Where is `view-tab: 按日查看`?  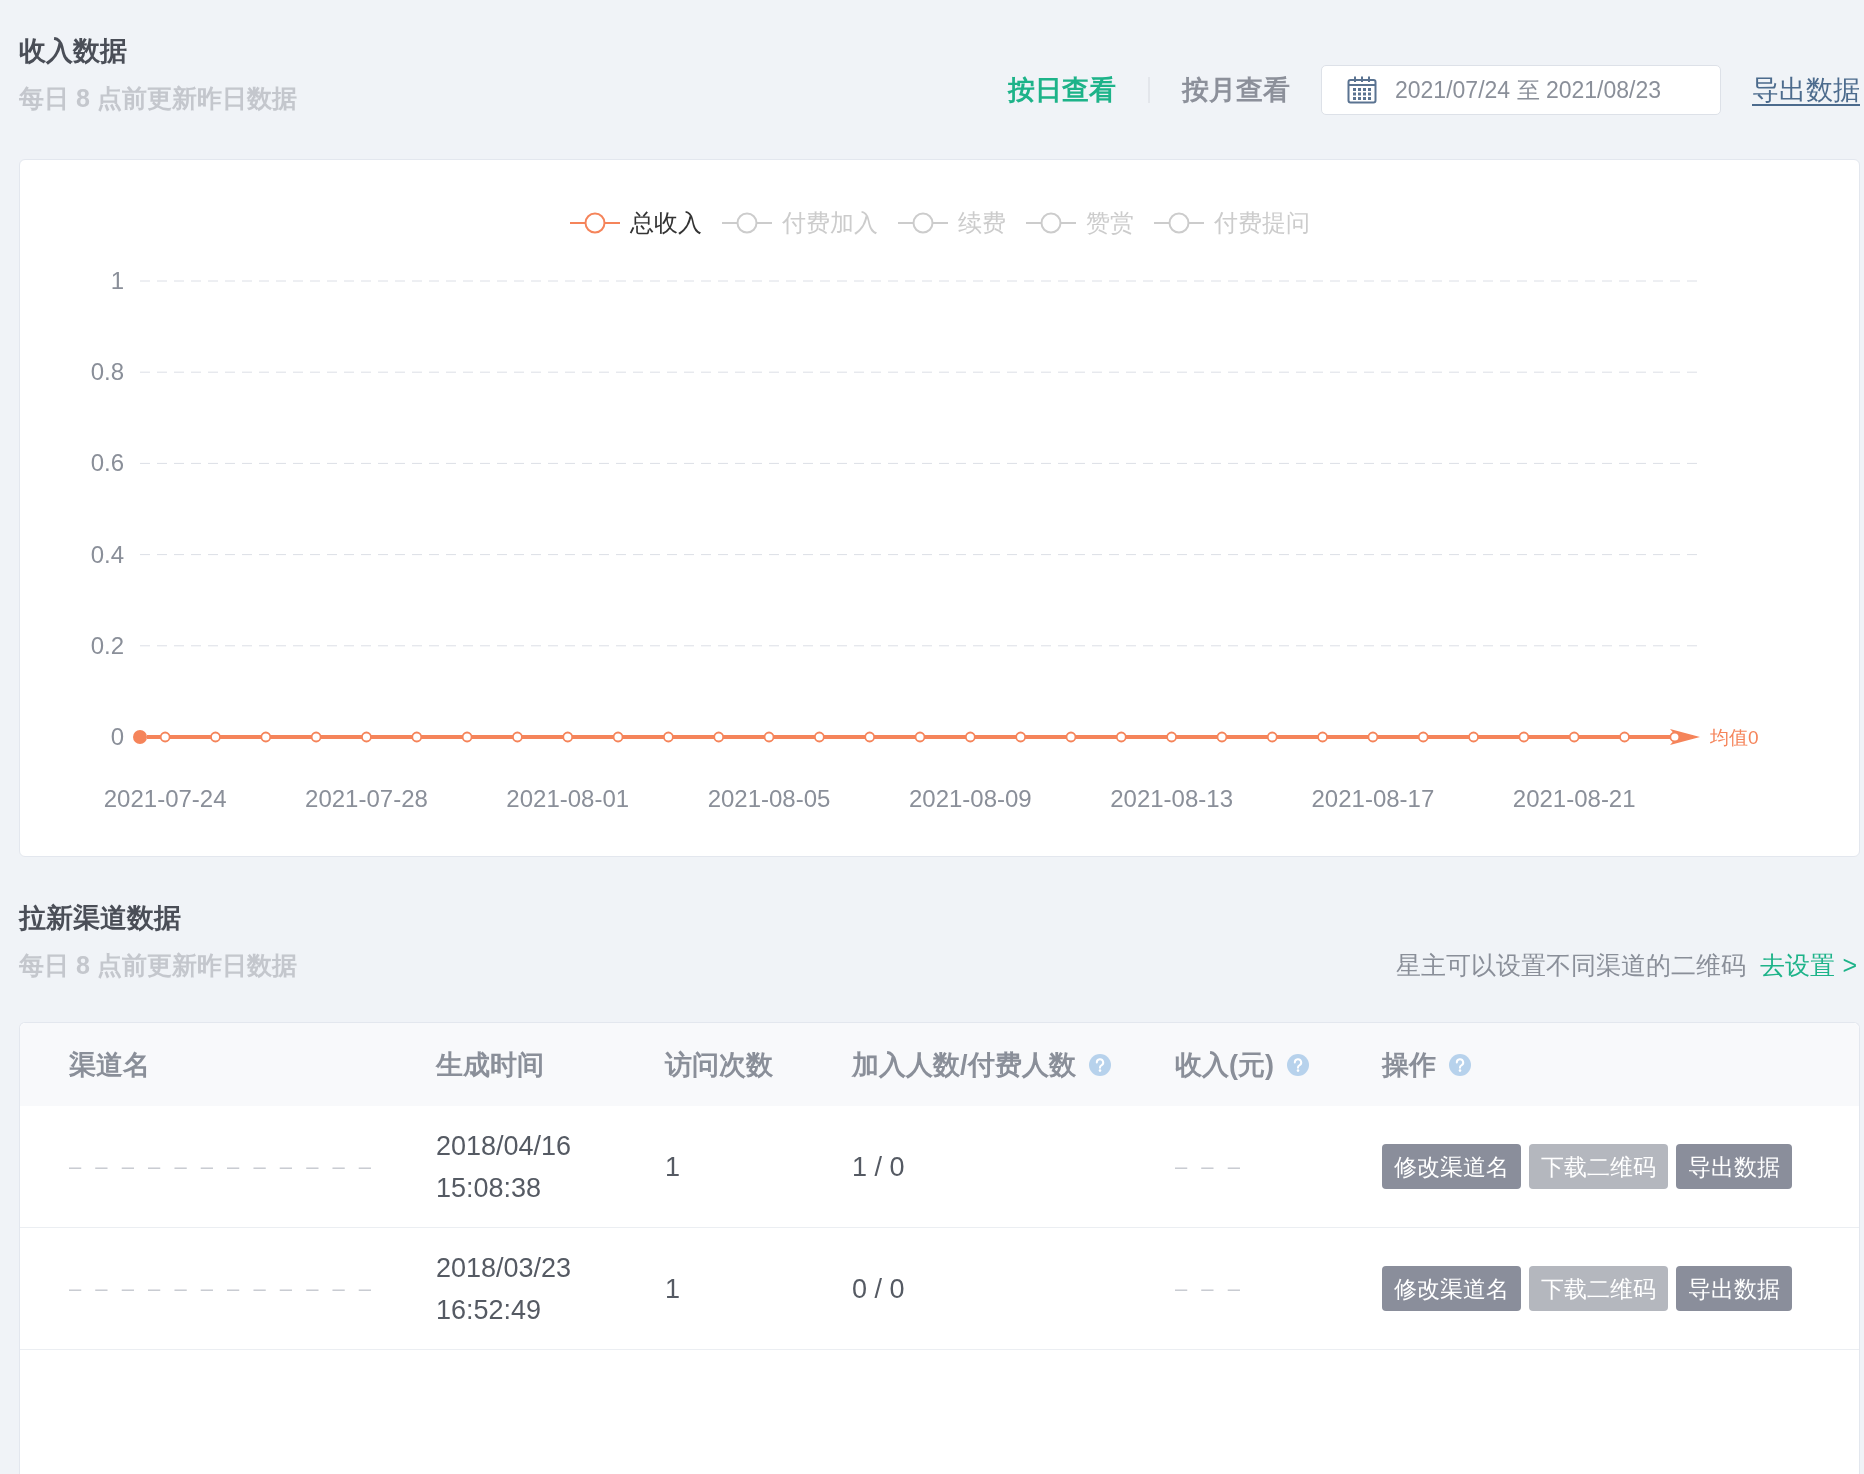
view-tab: 按日查看 is located at coordinates (1062, 90).